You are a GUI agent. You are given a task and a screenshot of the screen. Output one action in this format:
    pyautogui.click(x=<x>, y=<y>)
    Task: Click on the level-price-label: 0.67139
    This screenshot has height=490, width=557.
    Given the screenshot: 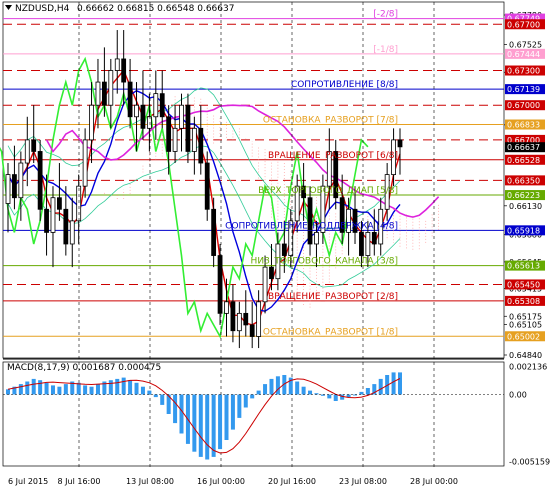 What is the action you would take?
    pyautogui.click(x=523, y=89)
    